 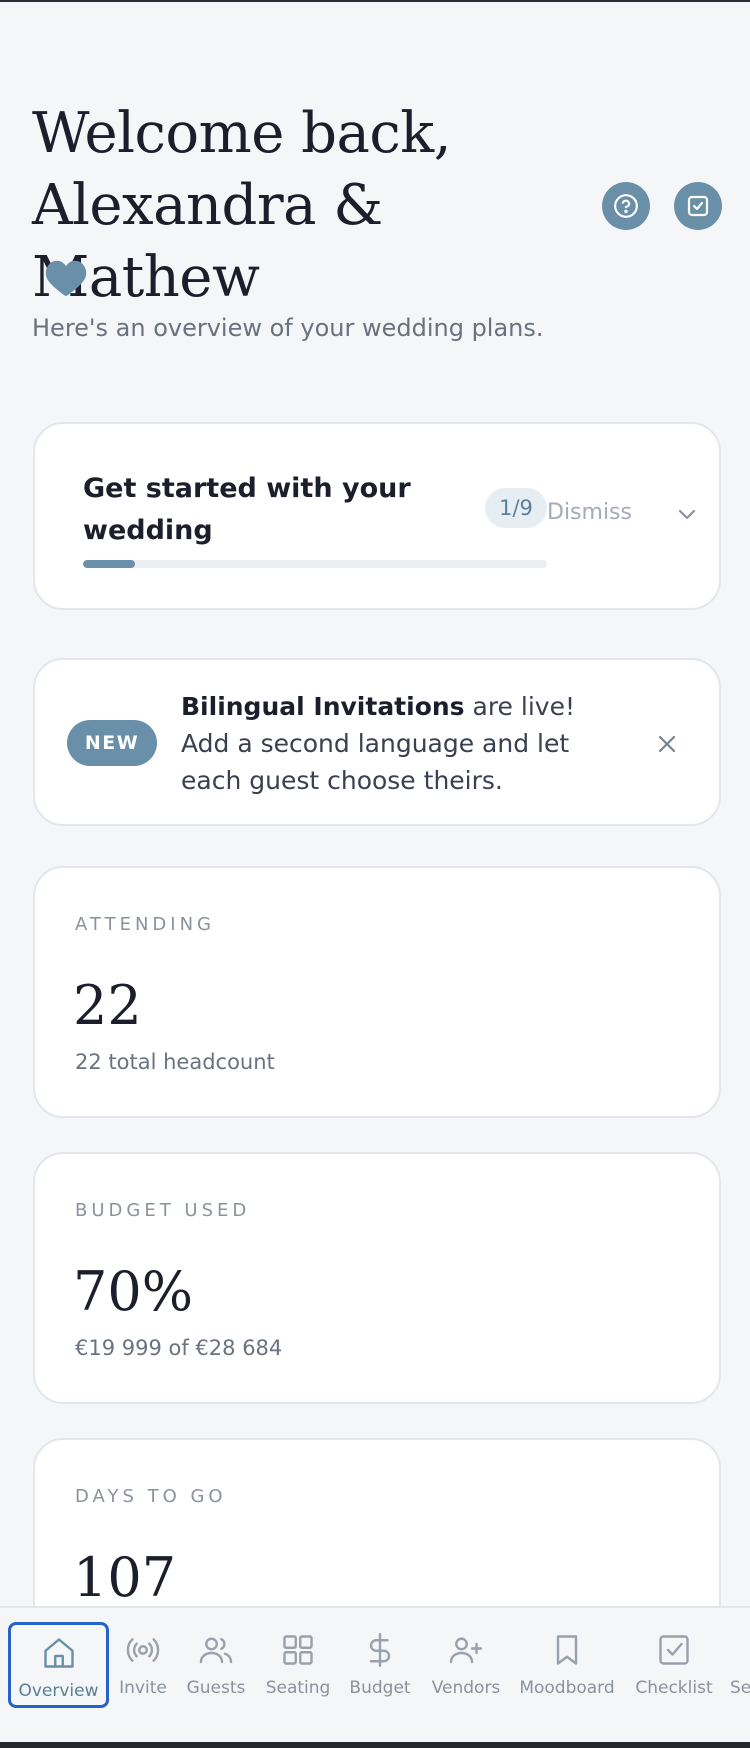 What do you see at coordinates (112, 743) in the screenshot?
I see `new-badge: NEW` at bounding box center [112, 743].